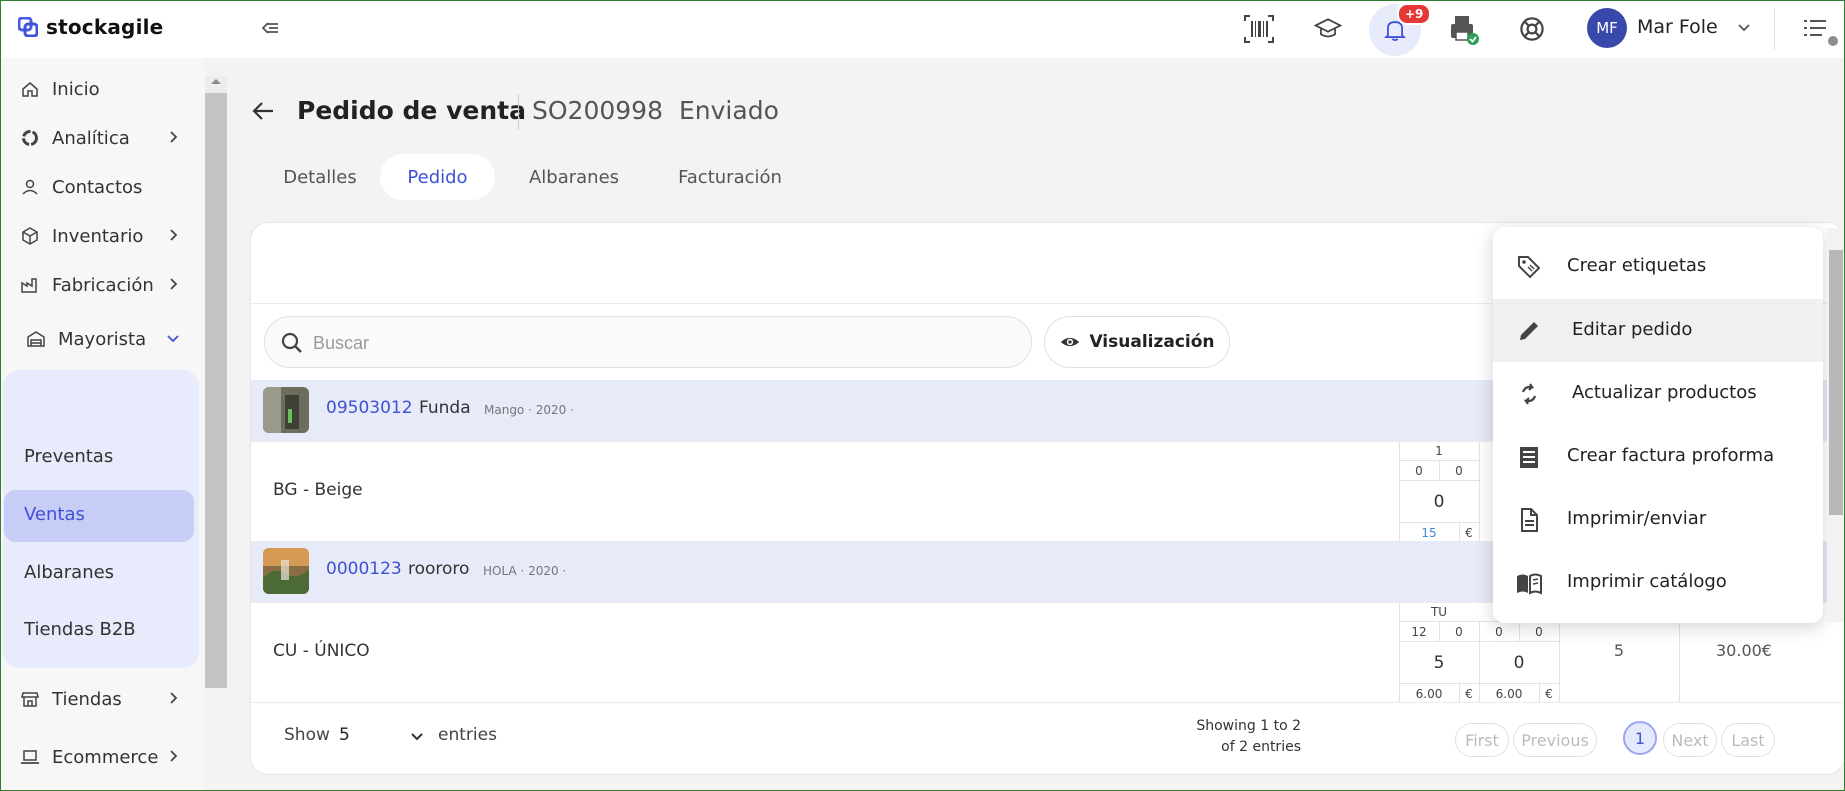  What do you see at coordinates (1529, 394) in the screenshot?
I see `refresh-icon` at bounding box center [1529, 394].